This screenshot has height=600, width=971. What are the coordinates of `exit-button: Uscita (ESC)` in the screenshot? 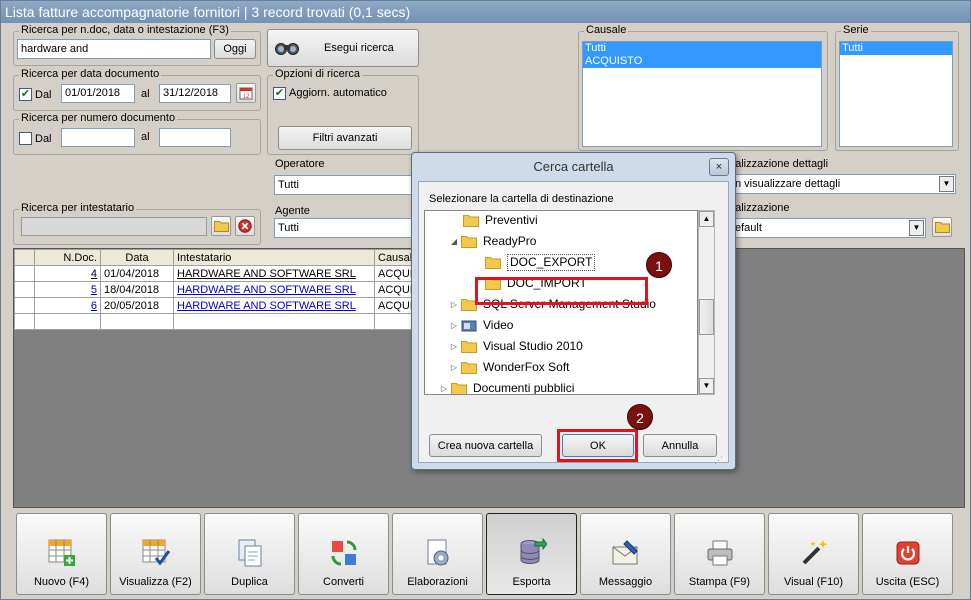 It's located at (907, 554).